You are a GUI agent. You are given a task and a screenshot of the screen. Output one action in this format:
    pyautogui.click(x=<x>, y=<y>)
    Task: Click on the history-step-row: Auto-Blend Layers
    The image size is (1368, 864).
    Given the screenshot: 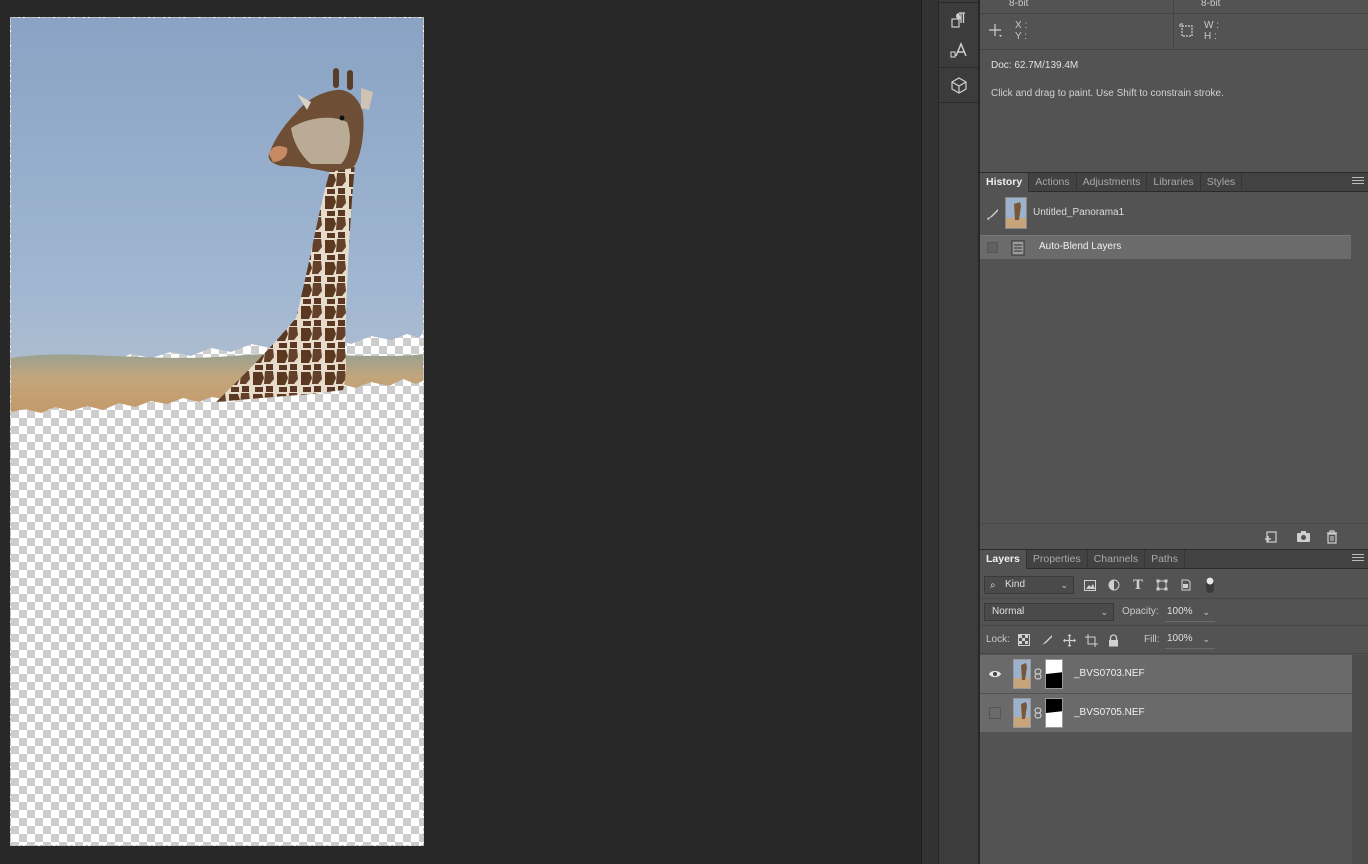 What is the action you would take?
    pyautogui.click(x=1165, y=247)
    